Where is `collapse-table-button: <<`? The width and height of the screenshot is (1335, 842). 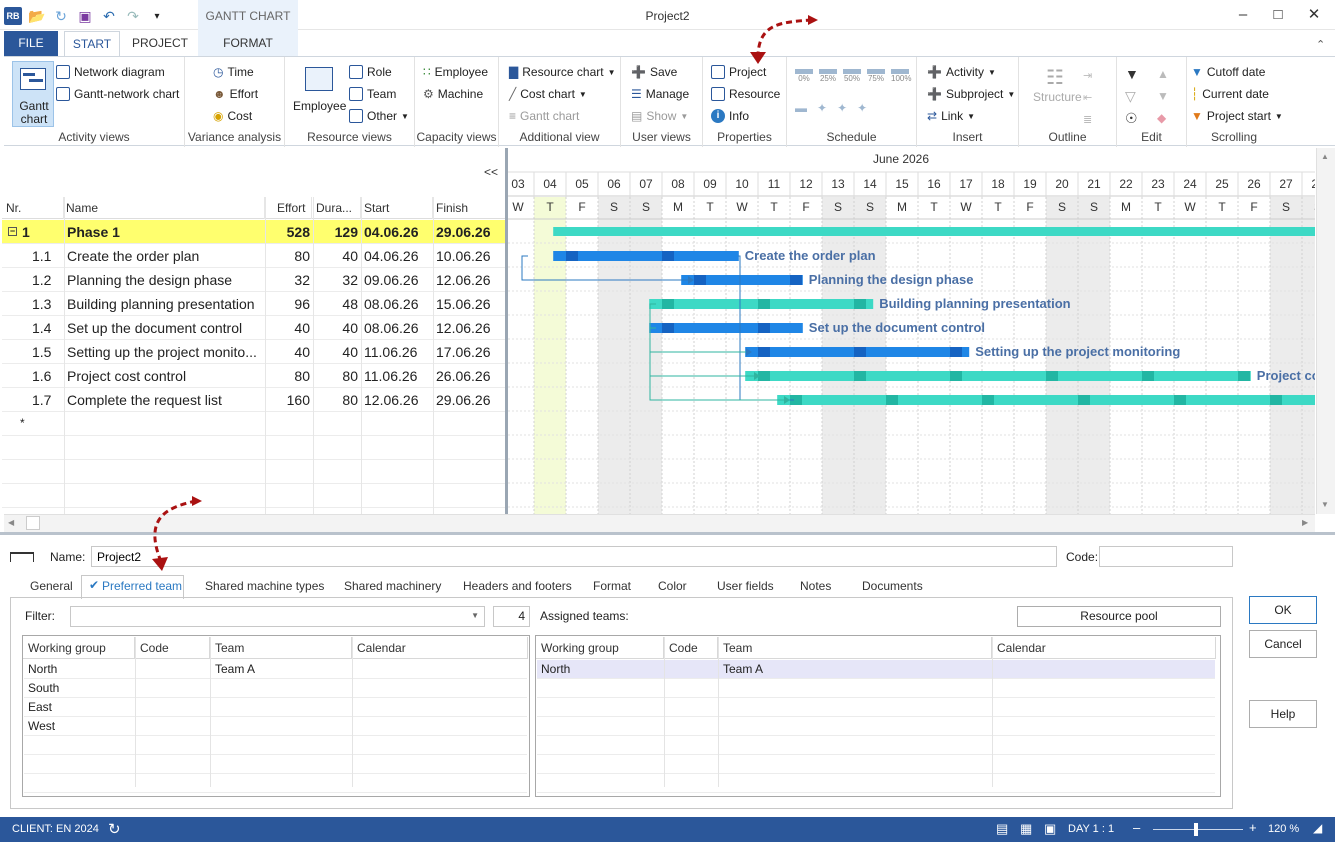
collapse-table-button: << is located at coordinates (491, 172).